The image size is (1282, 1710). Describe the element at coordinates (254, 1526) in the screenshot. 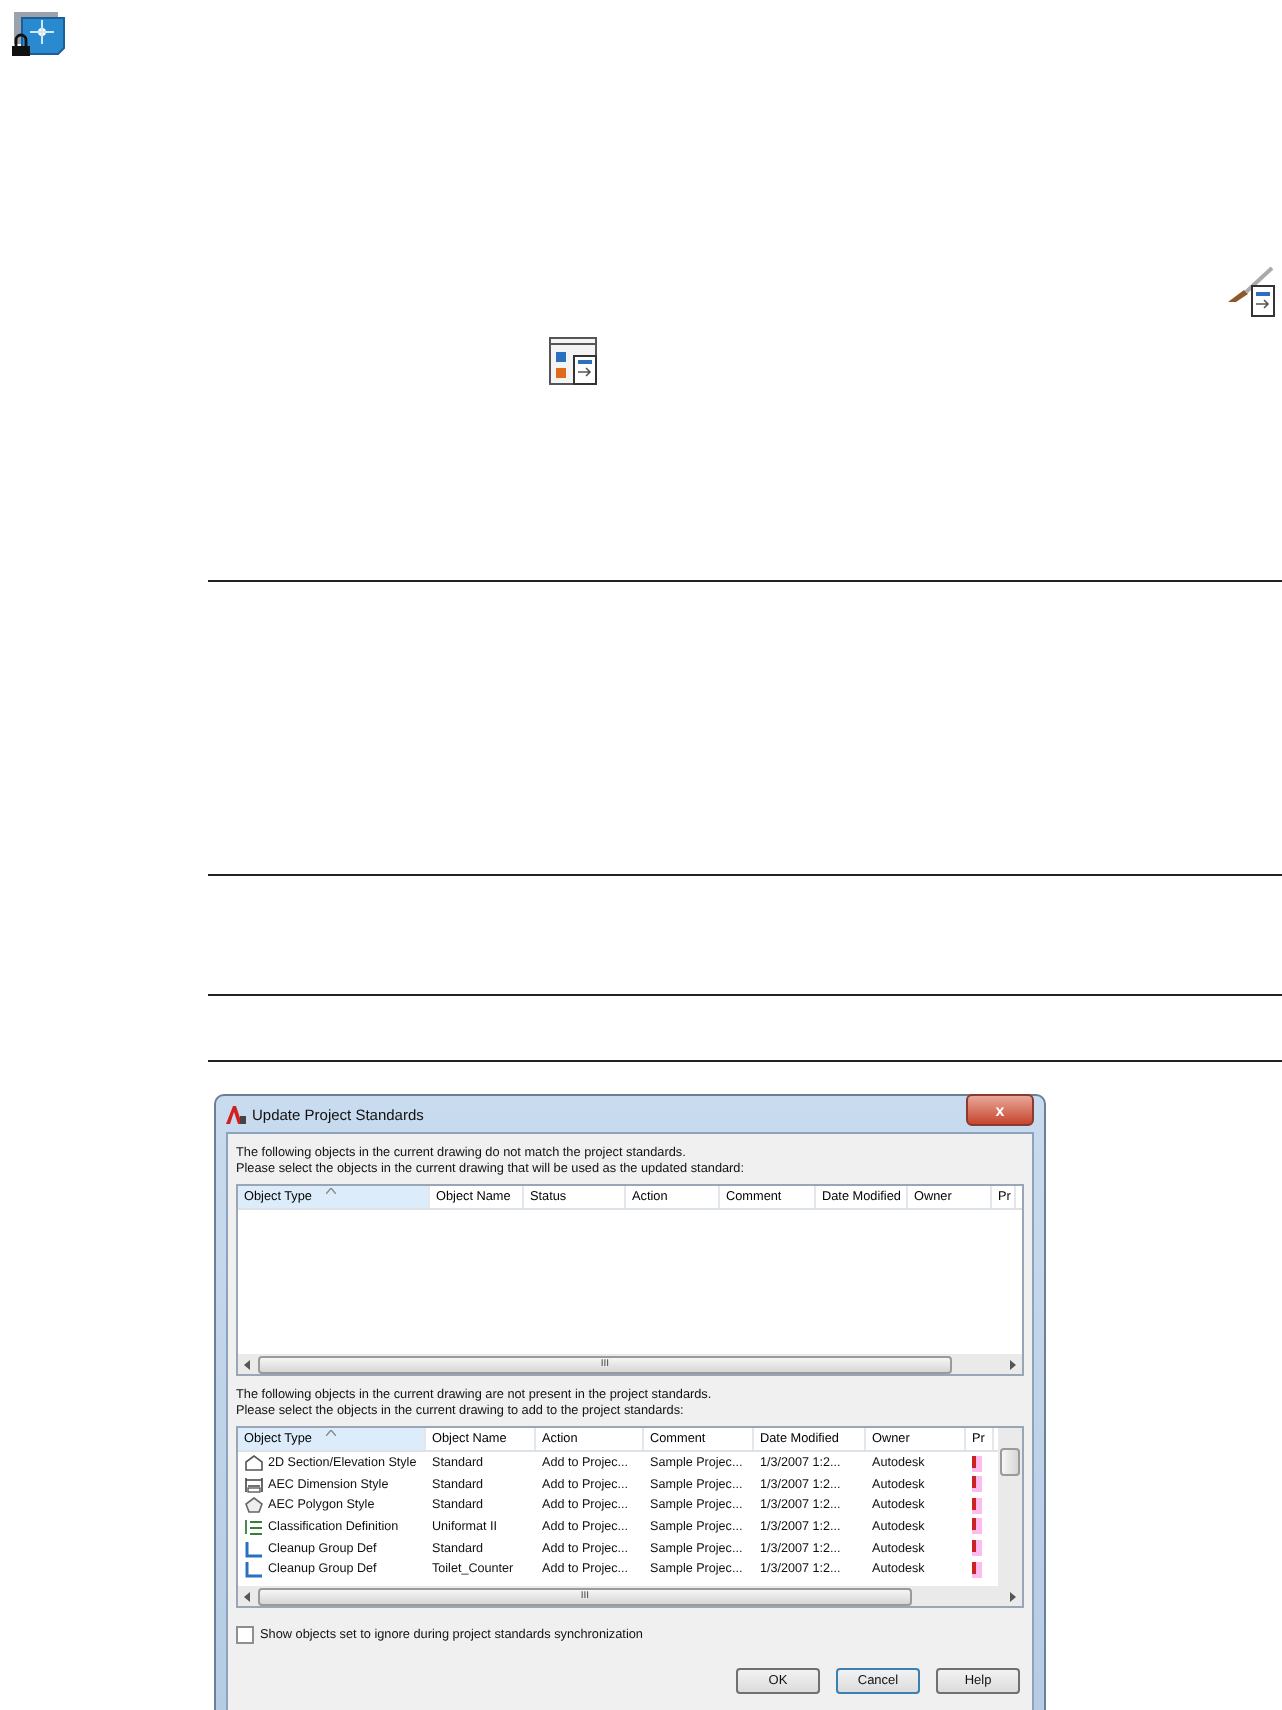

I see `list-icon` at that location.